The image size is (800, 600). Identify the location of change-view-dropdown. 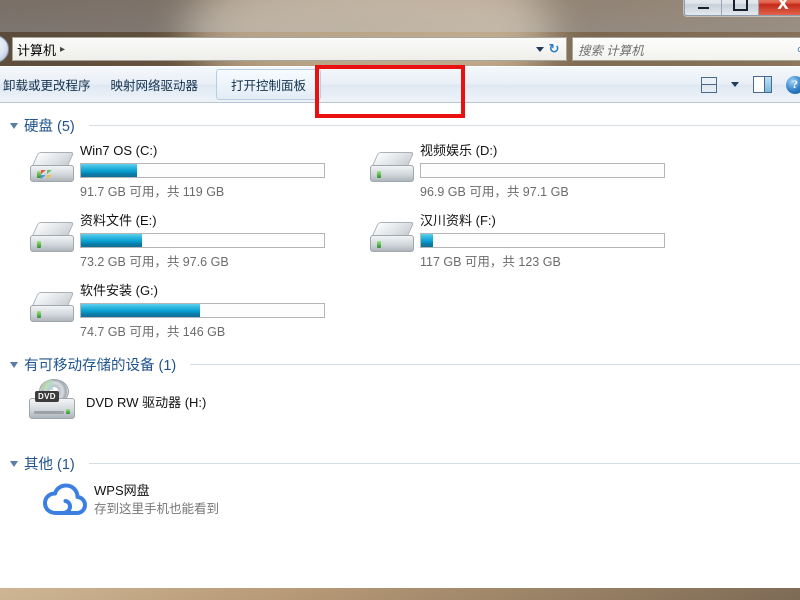
(735, 84).